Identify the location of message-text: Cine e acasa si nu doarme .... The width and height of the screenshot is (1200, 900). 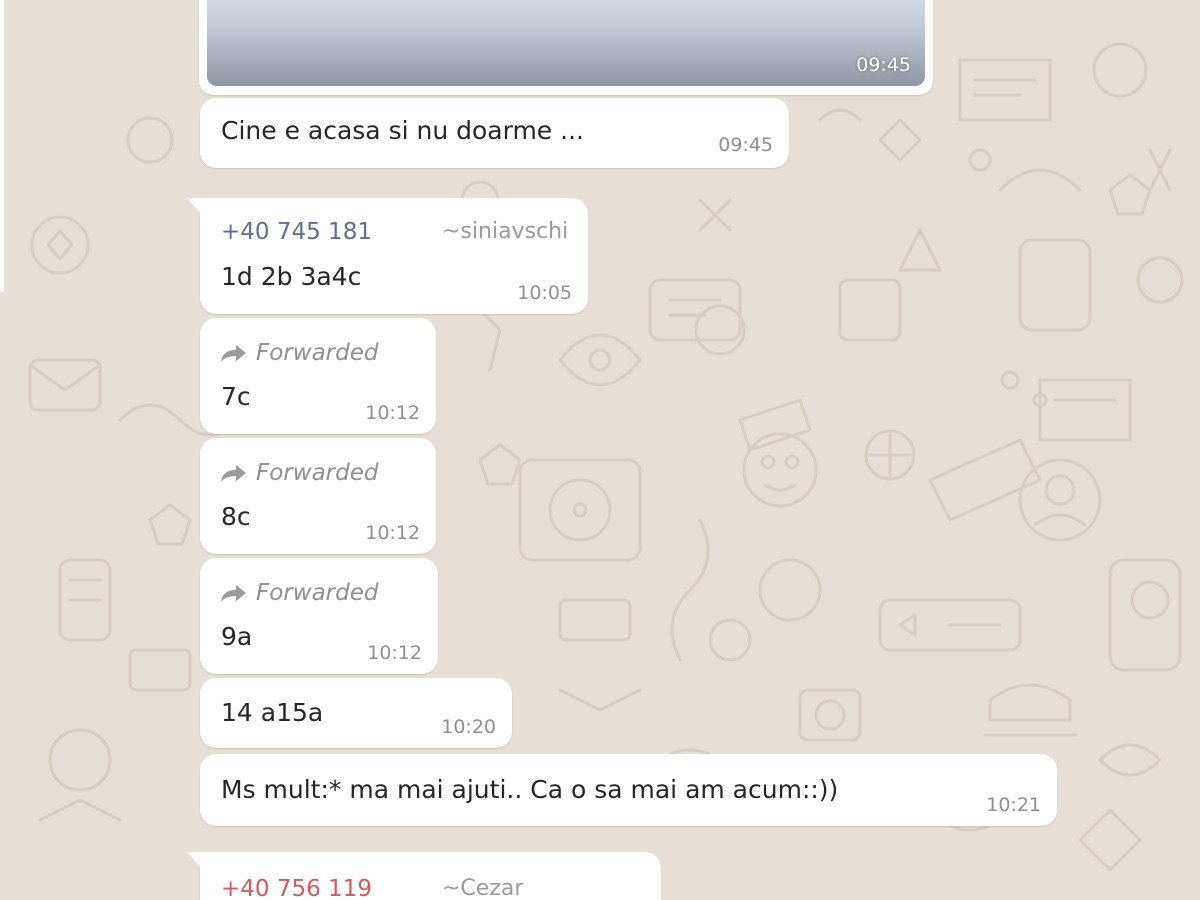
(402, 130).